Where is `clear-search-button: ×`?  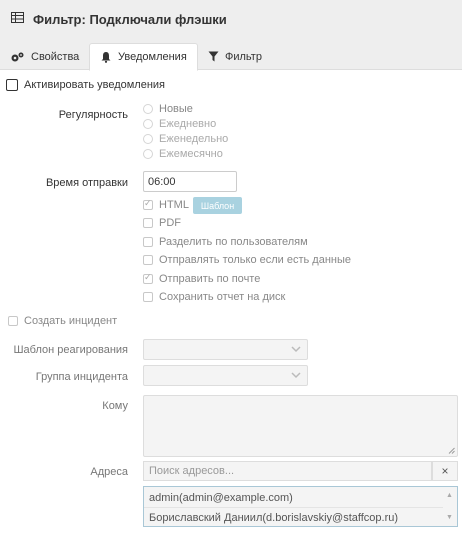
clear-search-button: × is located at coordinates (445, 471).